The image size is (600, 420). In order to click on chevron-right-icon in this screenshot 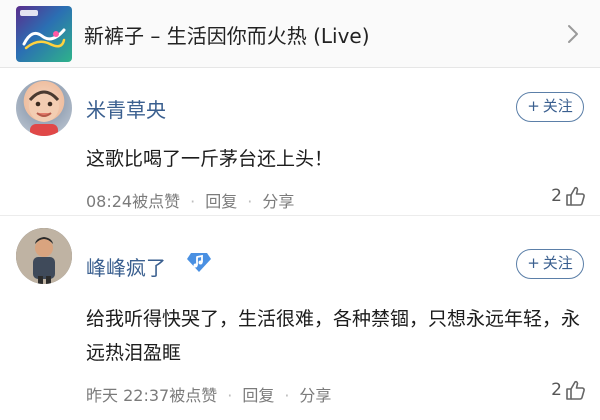, I will do `click(573, 34)`.